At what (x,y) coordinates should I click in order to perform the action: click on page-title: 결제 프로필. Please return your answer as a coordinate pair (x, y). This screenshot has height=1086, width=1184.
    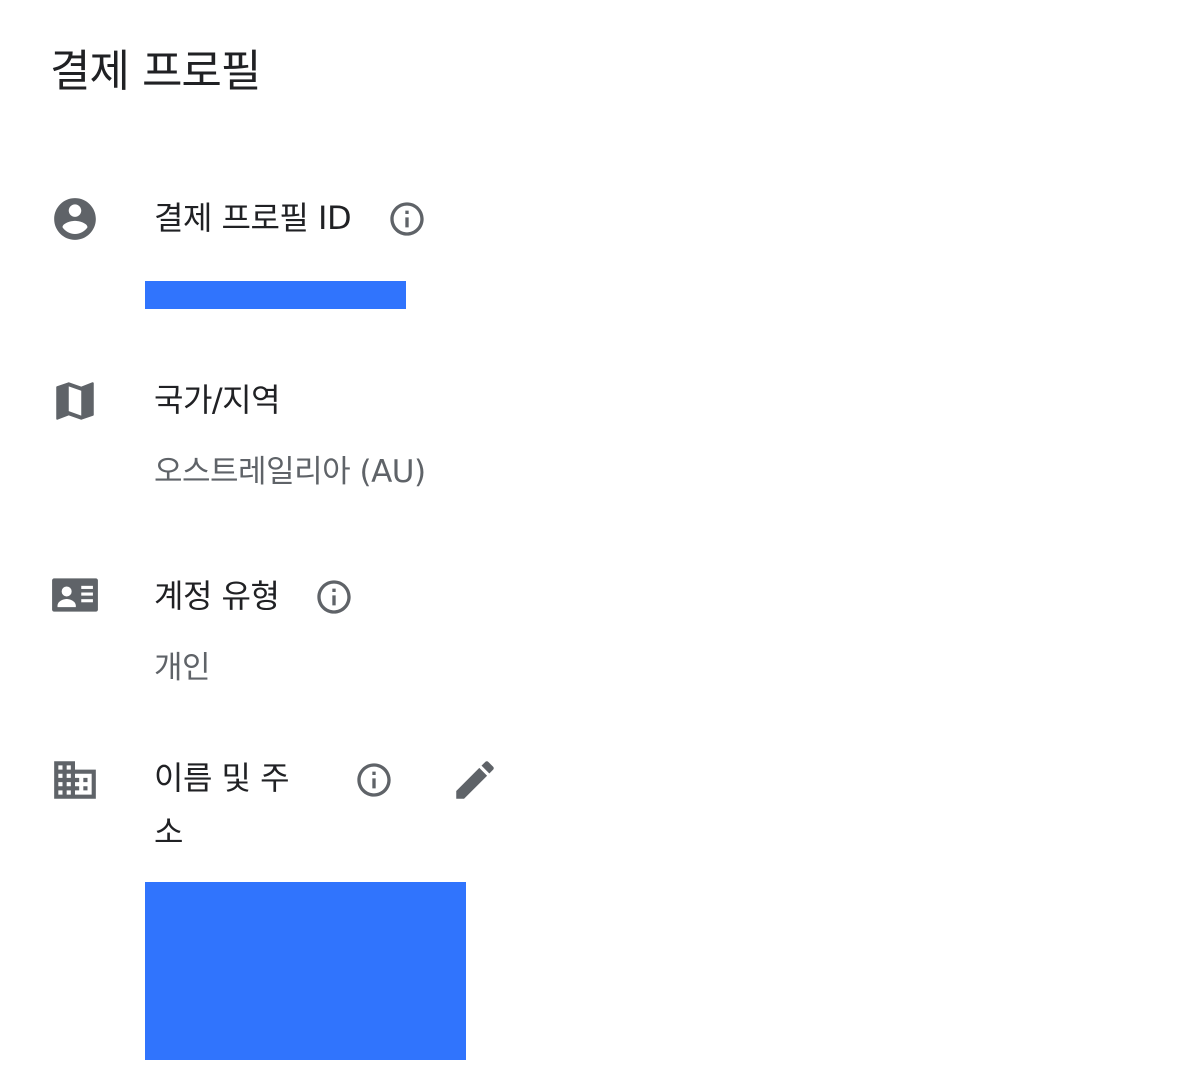
    Looking at the image, I should click on (155, 71).